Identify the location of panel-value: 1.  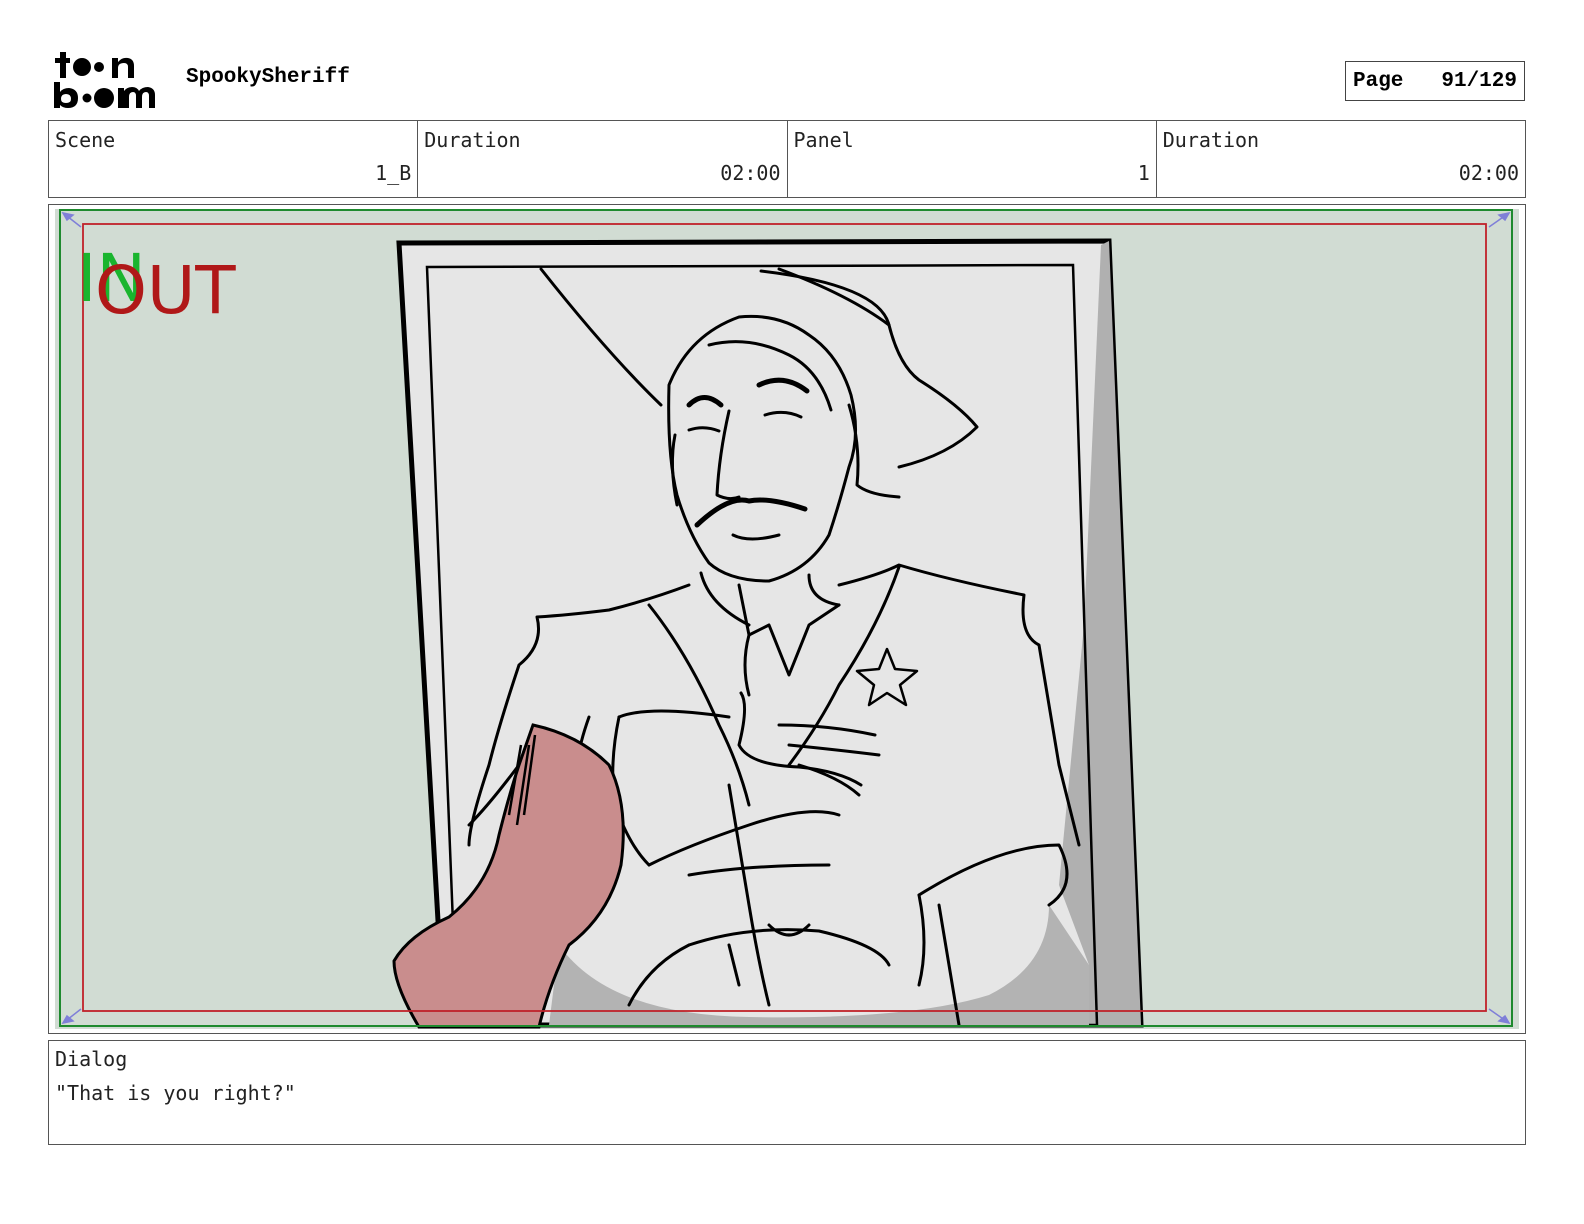
(1143, 173).